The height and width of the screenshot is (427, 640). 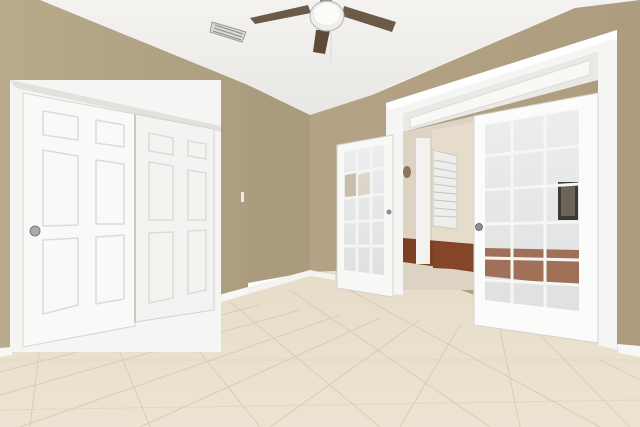 What do you see at coordinates (35, 231) in the screenshot?
I see `closet-door-knob` at bounding box center [35, 231].